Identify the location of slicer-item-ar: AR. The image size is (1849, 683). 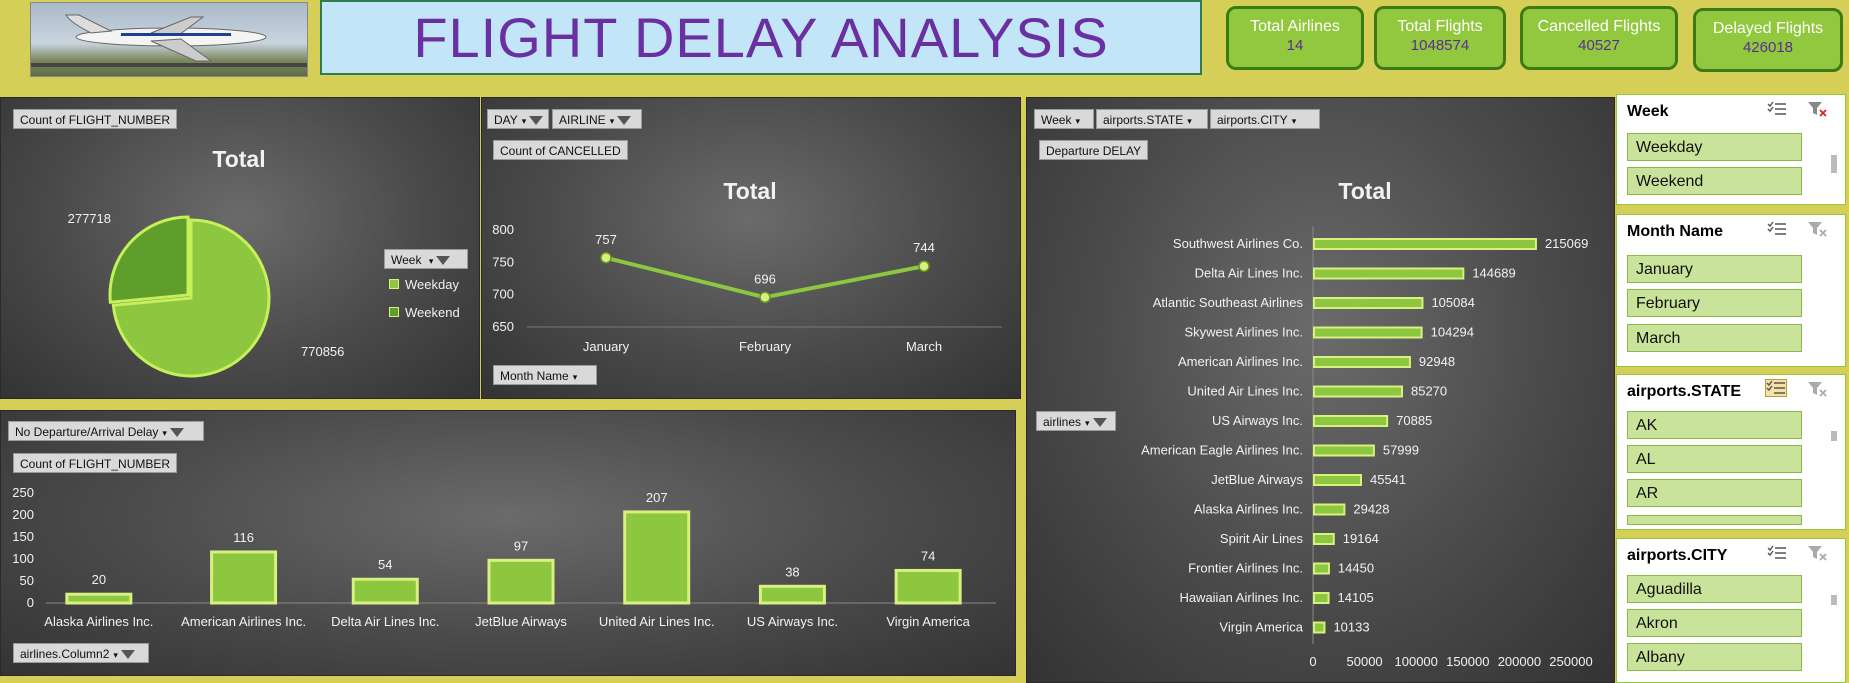
(1714, 493).